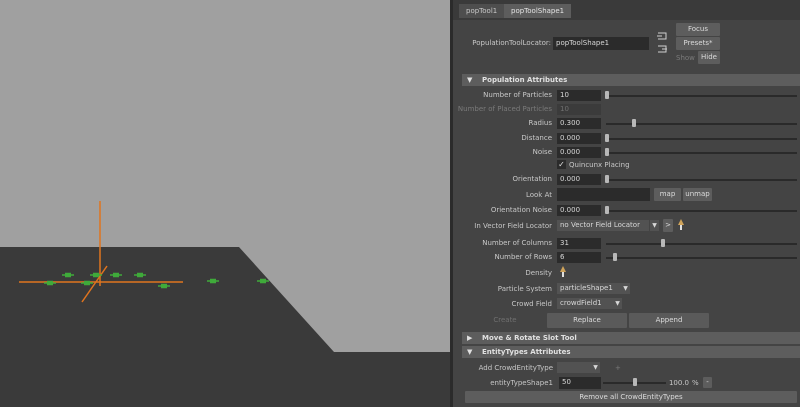 This screenshot has width=800, height=407. I want to click on replace-button: Replace, so click(587, 320).